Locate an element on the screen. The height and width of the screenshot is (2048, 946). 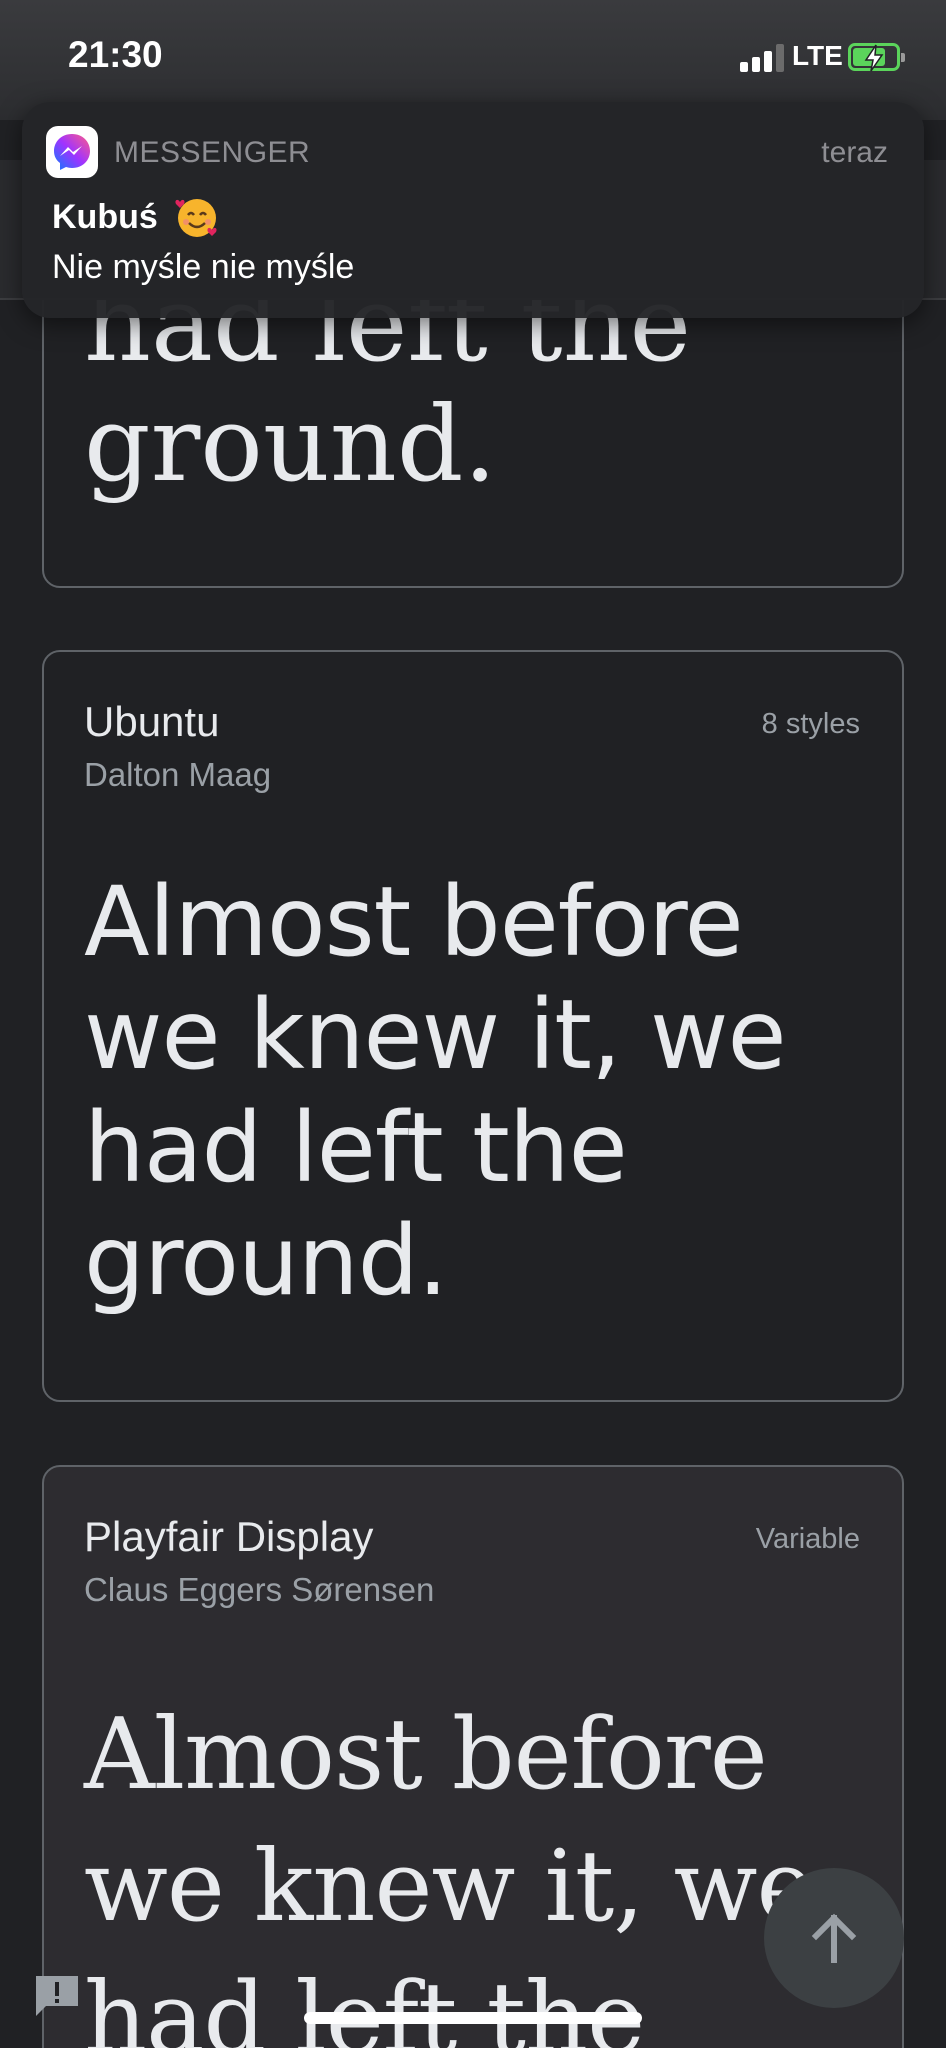
home-indicator is located at coordinates (473, 2018).